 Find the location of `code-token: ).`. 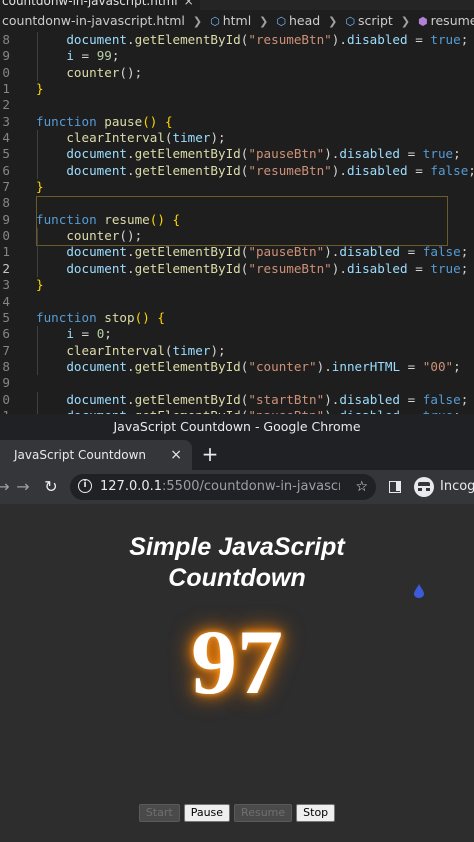

code-token: ). is located at coordinates (332, 154).